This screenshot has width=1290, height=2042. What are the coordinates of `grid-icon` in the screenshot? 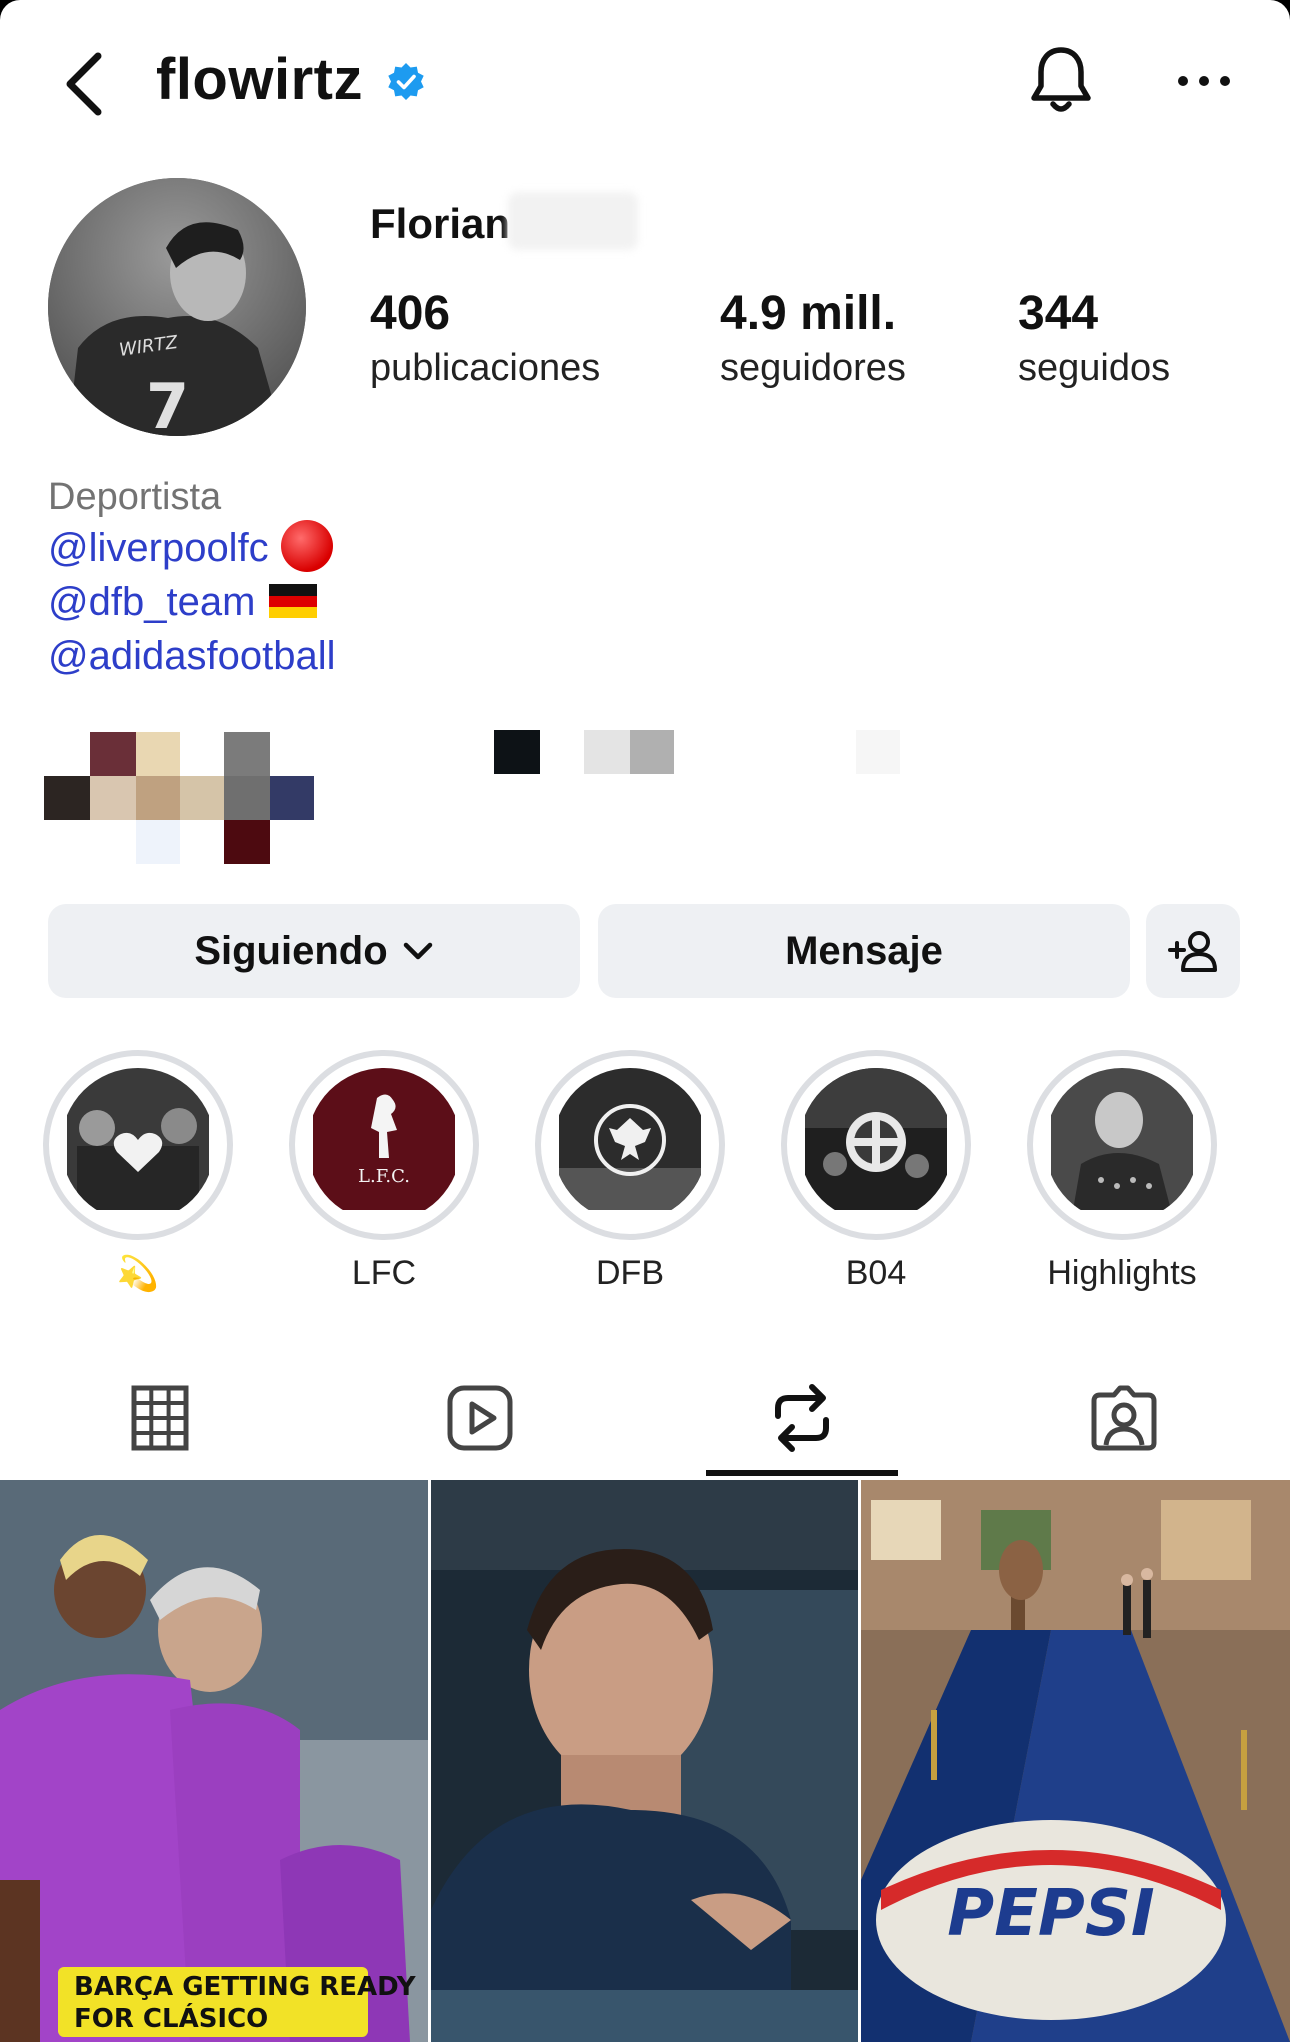 It's located at (160, 1418).